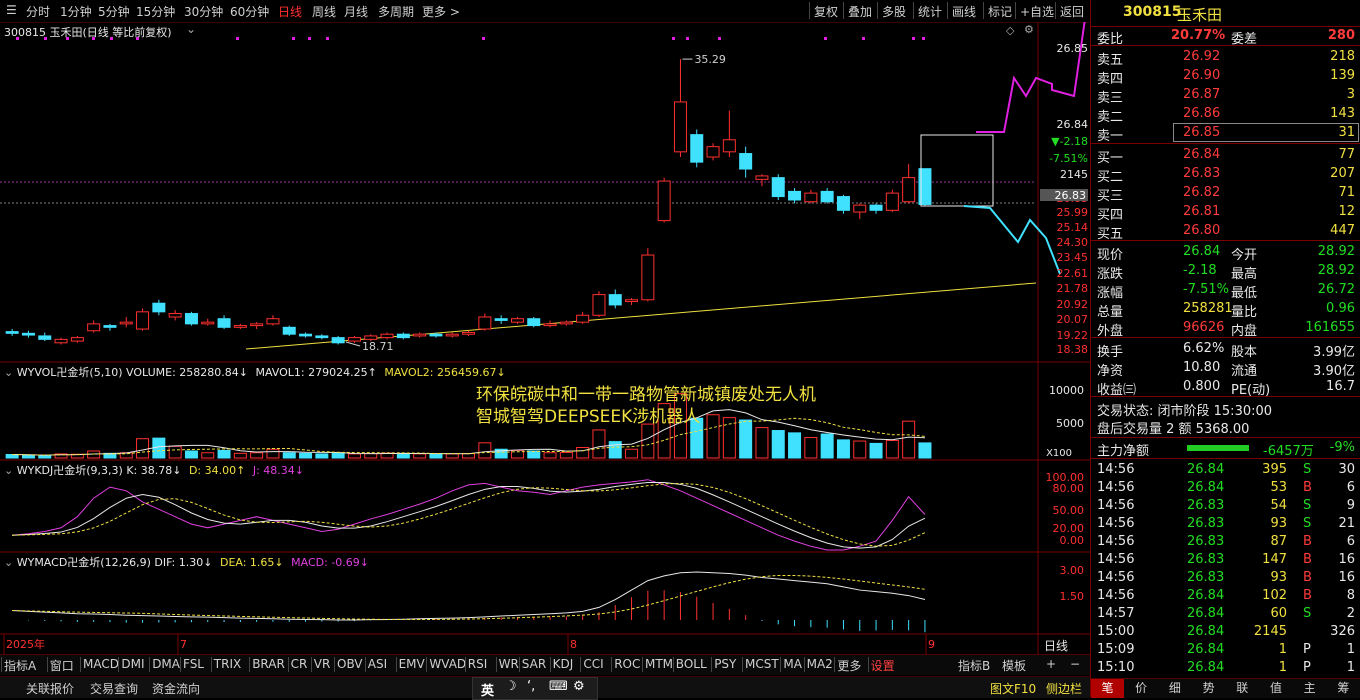 The image size is (1360, 700). Describe the element at coordinates (1075, 666) in the screenshot. I see `indicator-right-button: −` at that location.